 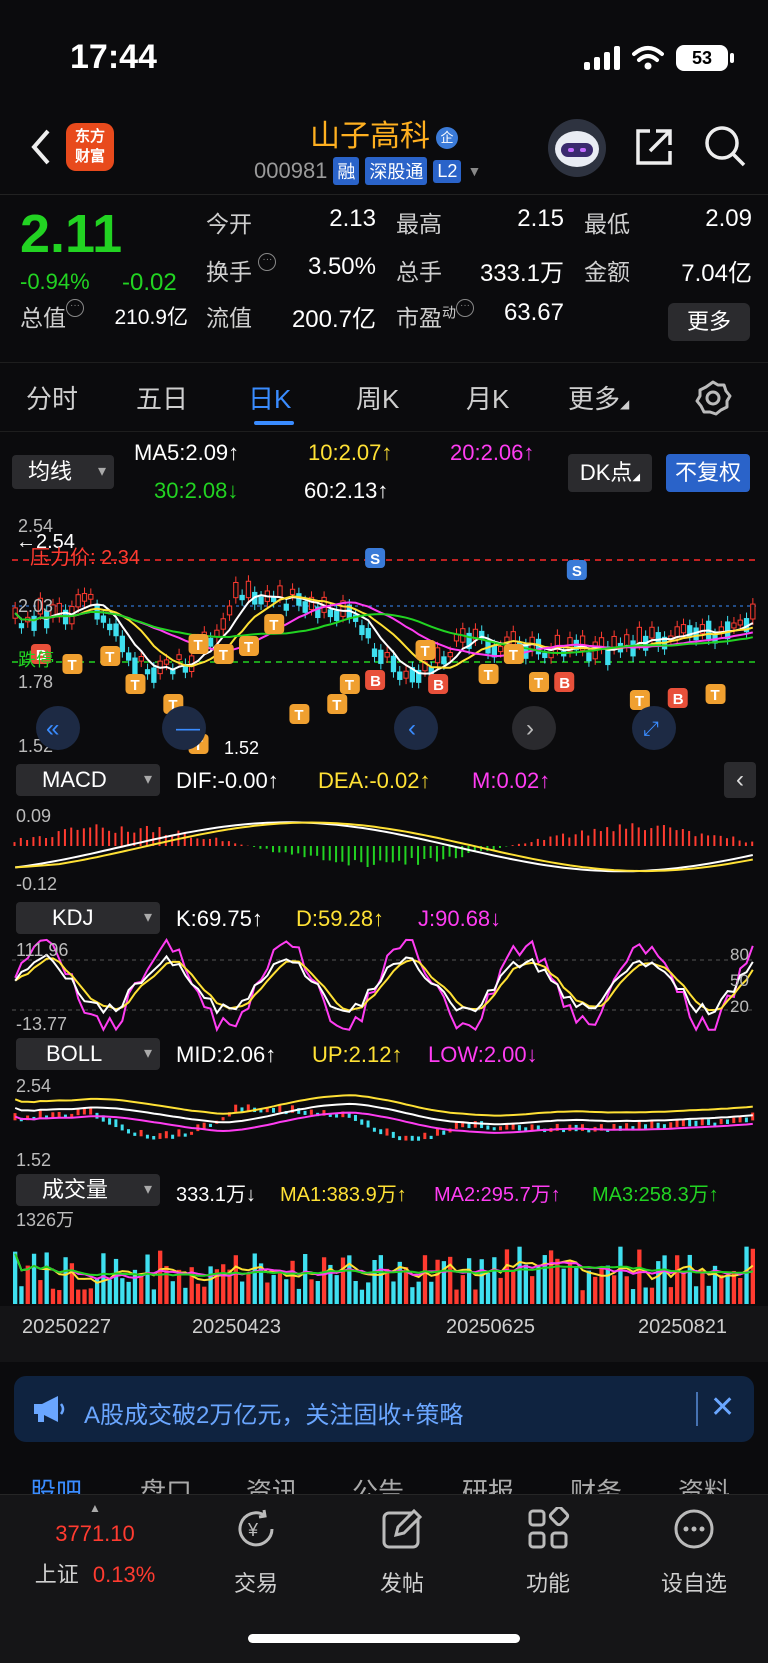 I want to click on volume-dropdown: 成交量, so click(x=88, y=1190).